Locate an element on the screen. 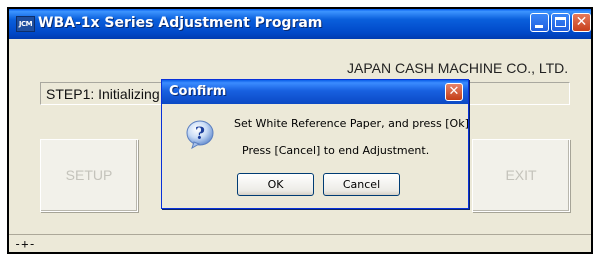 The width and height of the screenshot is (600, 260). maximize-icon is located at coordinates (560, 22).